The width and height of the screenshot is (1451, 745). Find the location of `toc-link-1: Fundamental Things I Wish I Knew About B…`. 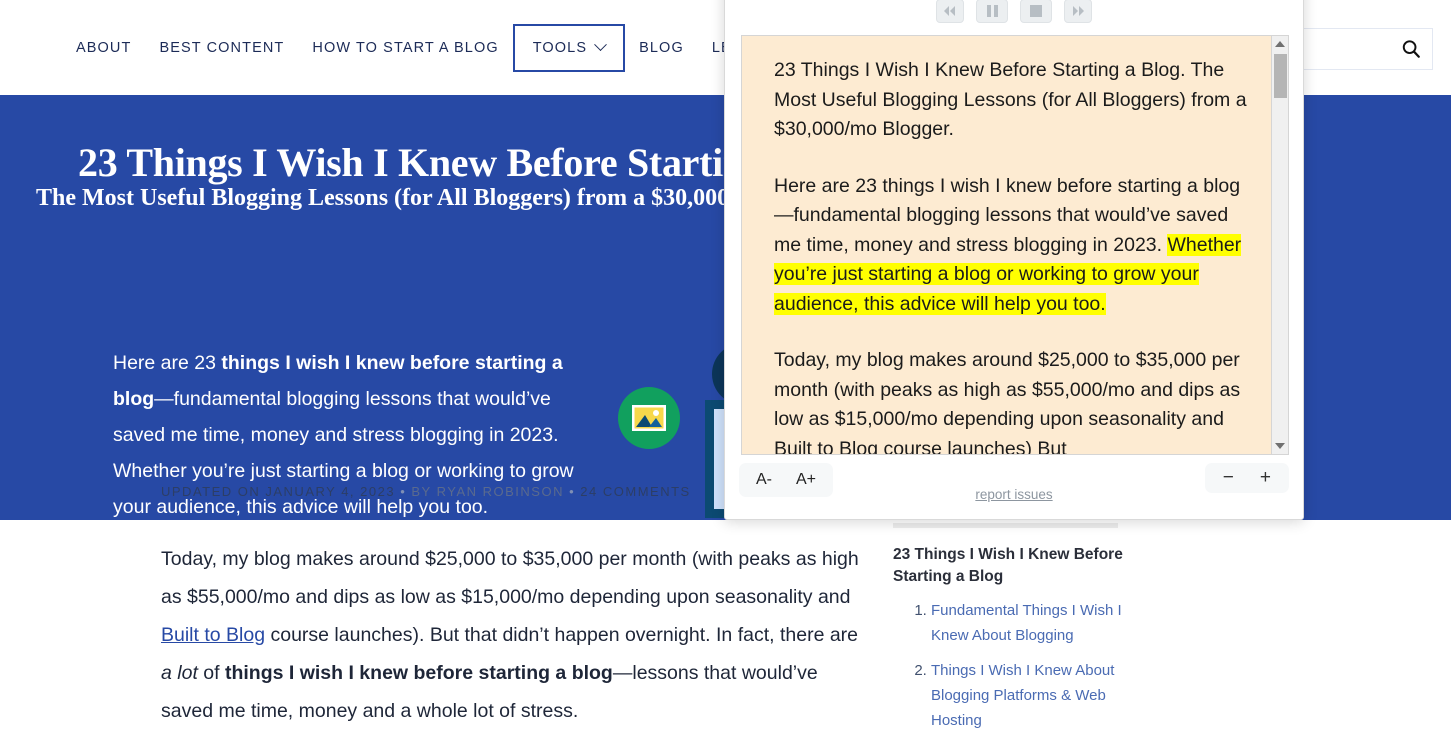

toc-link-1: Fundamental Things I Wish I Knew About B… is located at coordinates (1026, 623).